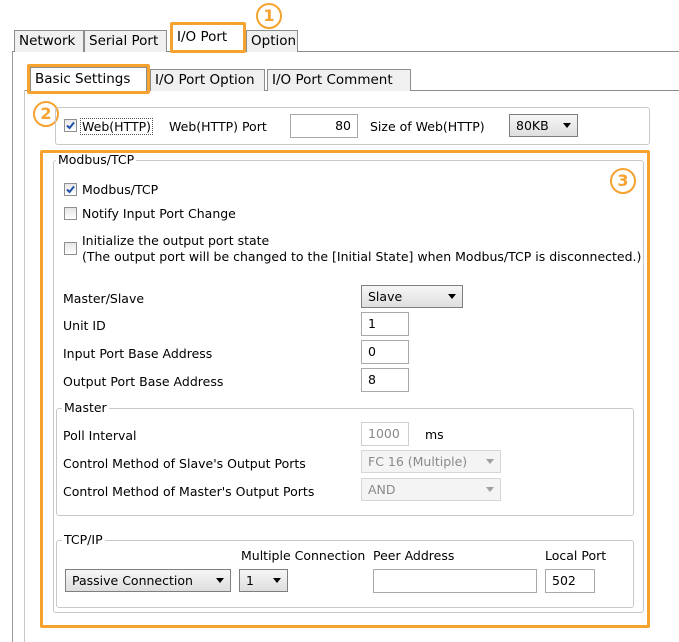 Image resolution: width=679 pixels, height=642 pixels. Describe the element at coordinates (88, 79) in the screenshot. I see `highlight-basic-settings-tab` at that location.